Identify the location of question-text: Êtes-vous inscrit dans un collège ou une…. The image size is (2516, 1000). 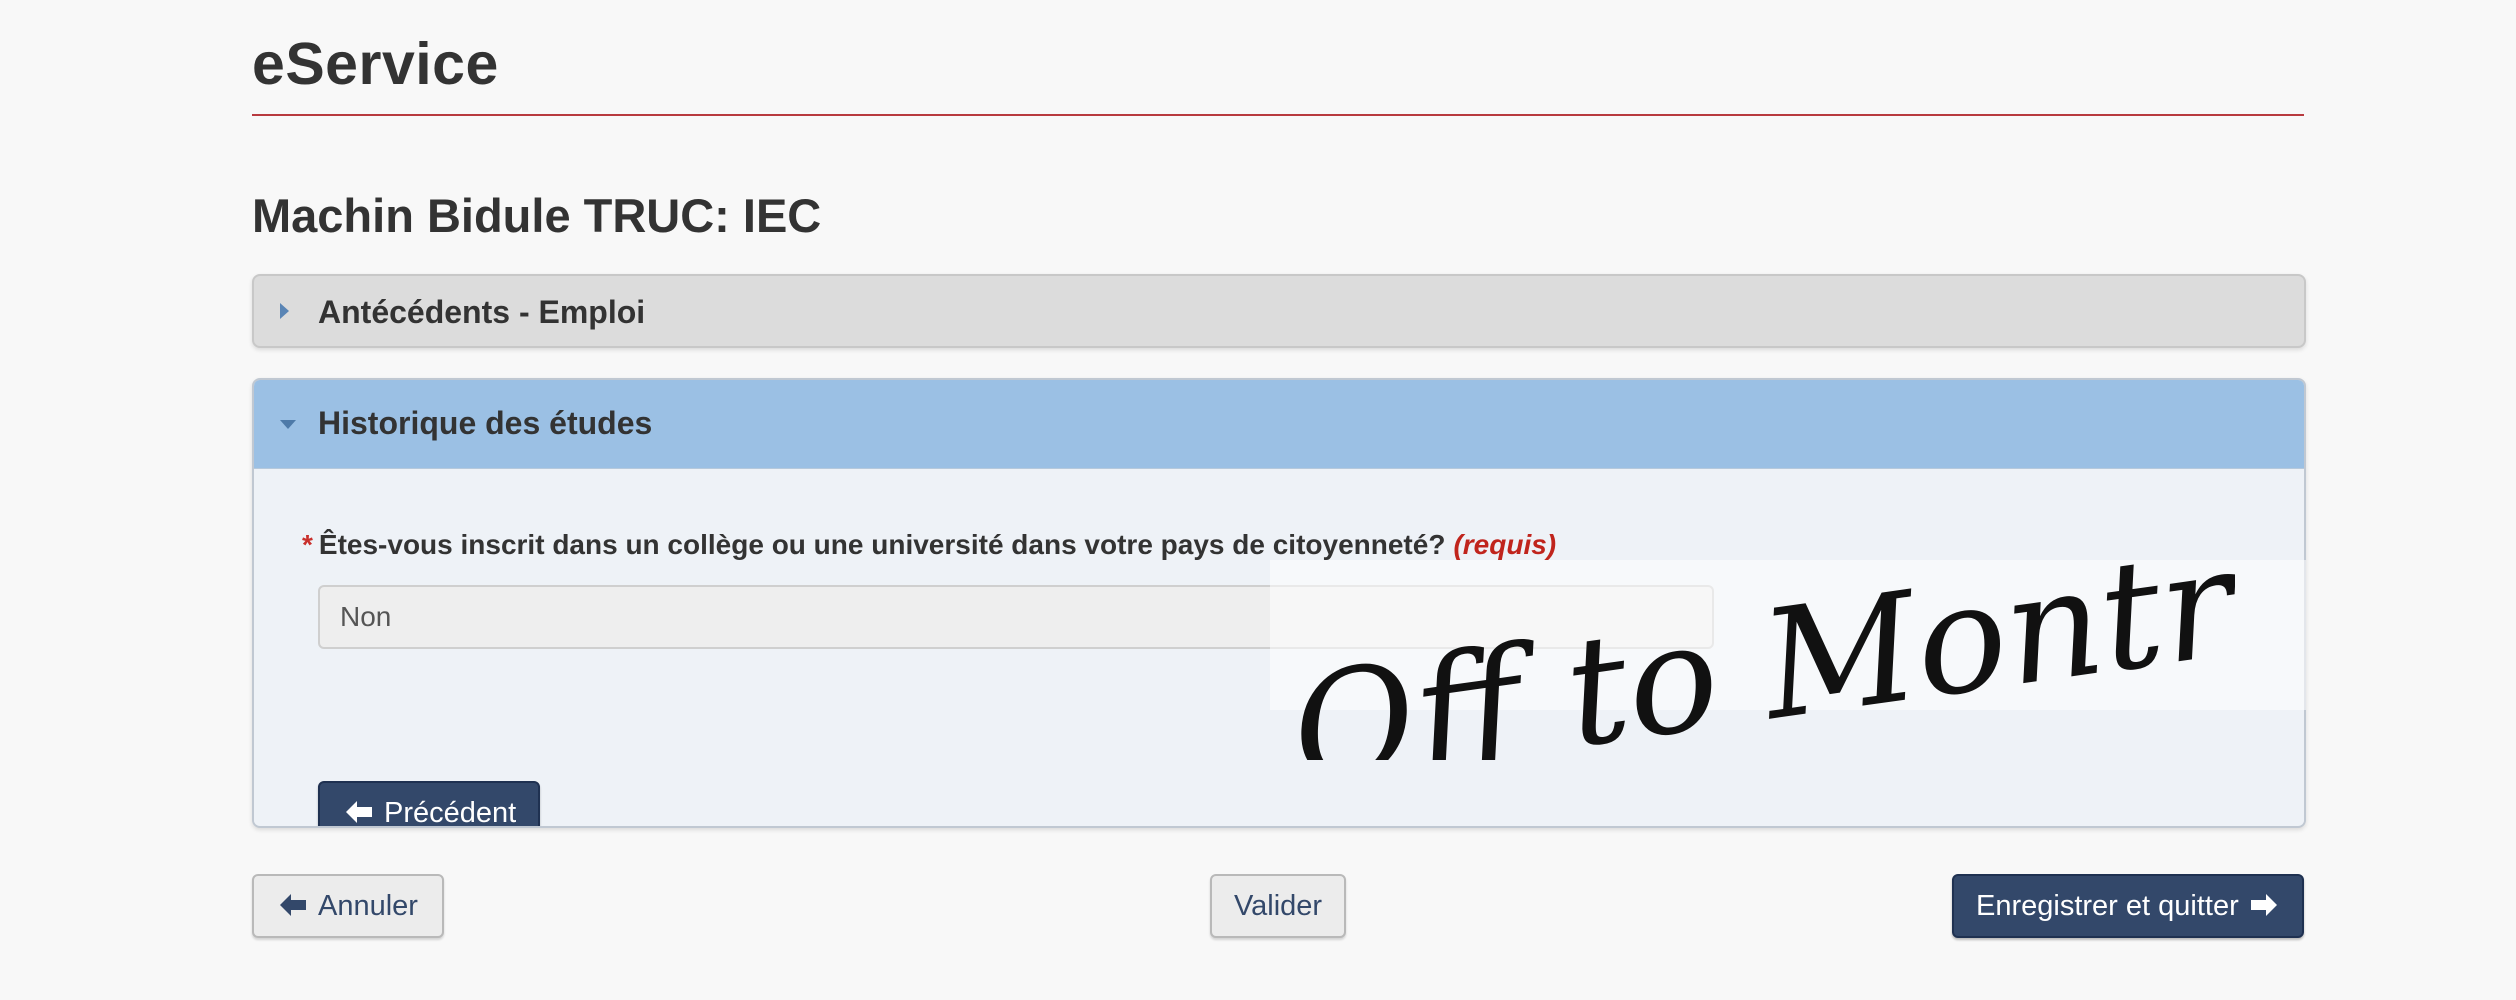
(882, 544).